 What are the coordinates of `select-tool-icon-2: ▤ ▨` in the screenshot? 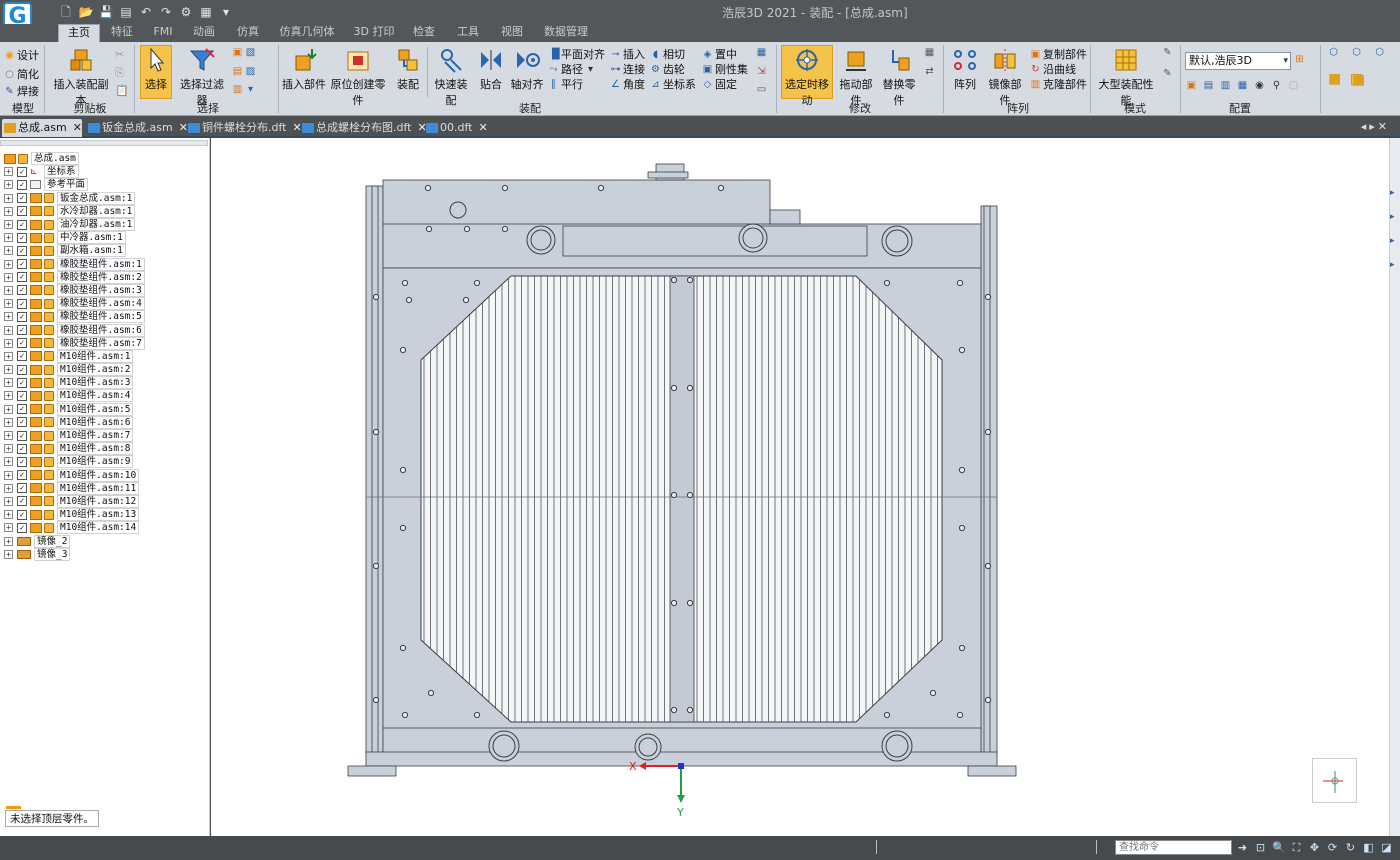 It's located at (244, 71).